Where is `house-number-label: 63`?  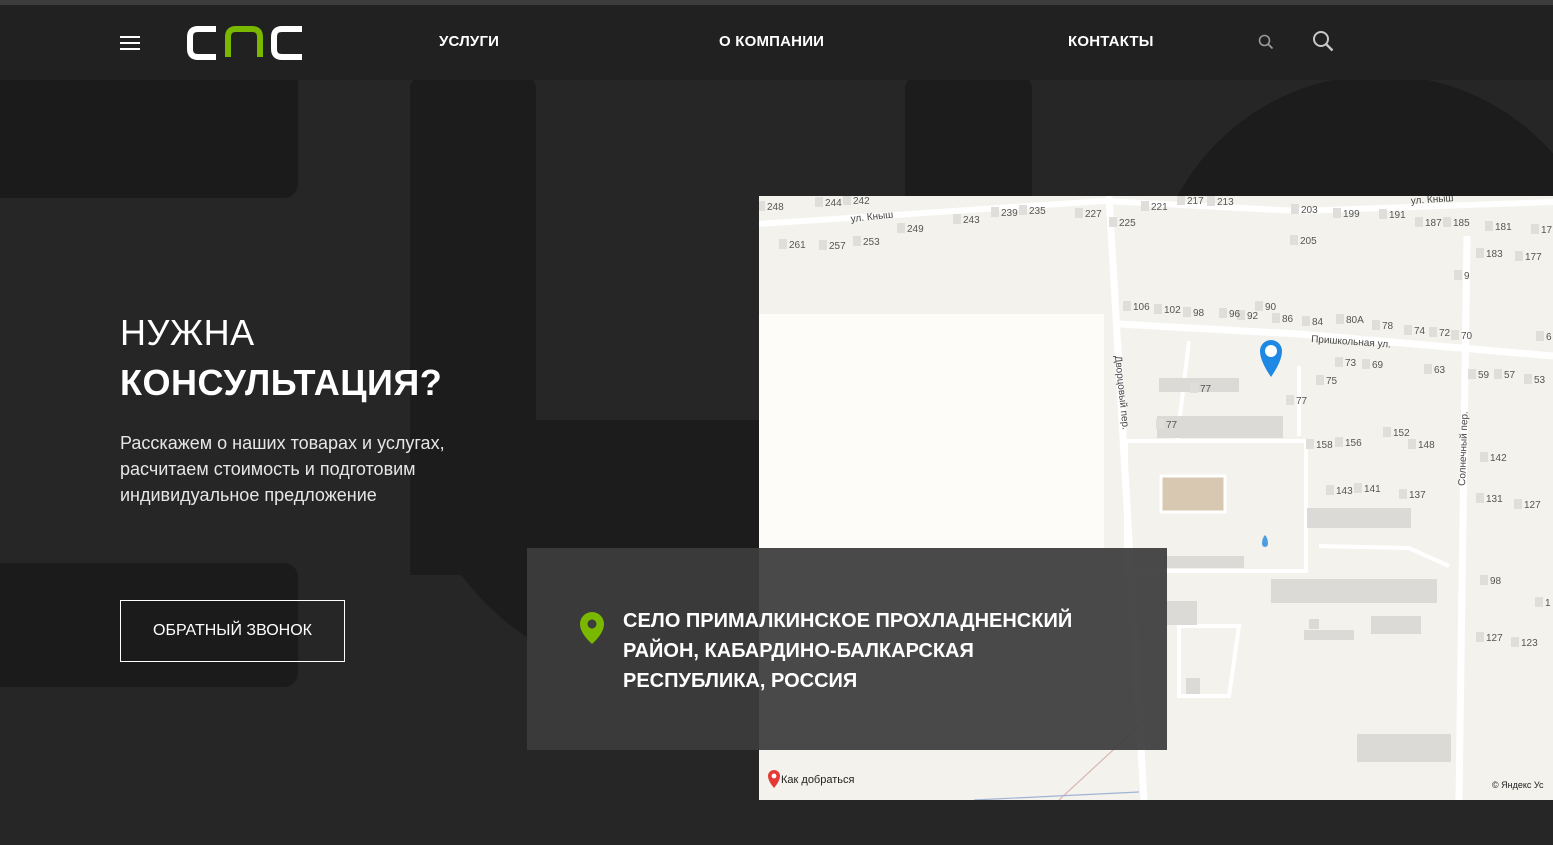
house-number-label: 63 is located at coordinates (1440, 370).